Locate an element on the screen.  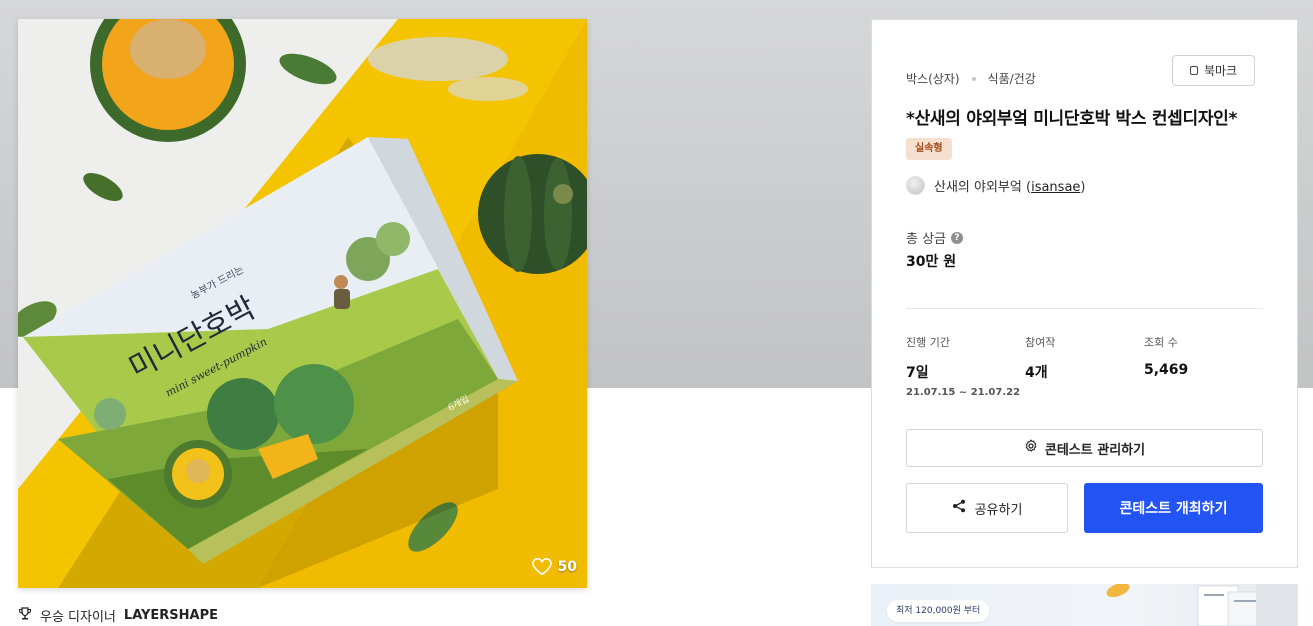
period-value: 7일 is located at coordinates (917, 373).